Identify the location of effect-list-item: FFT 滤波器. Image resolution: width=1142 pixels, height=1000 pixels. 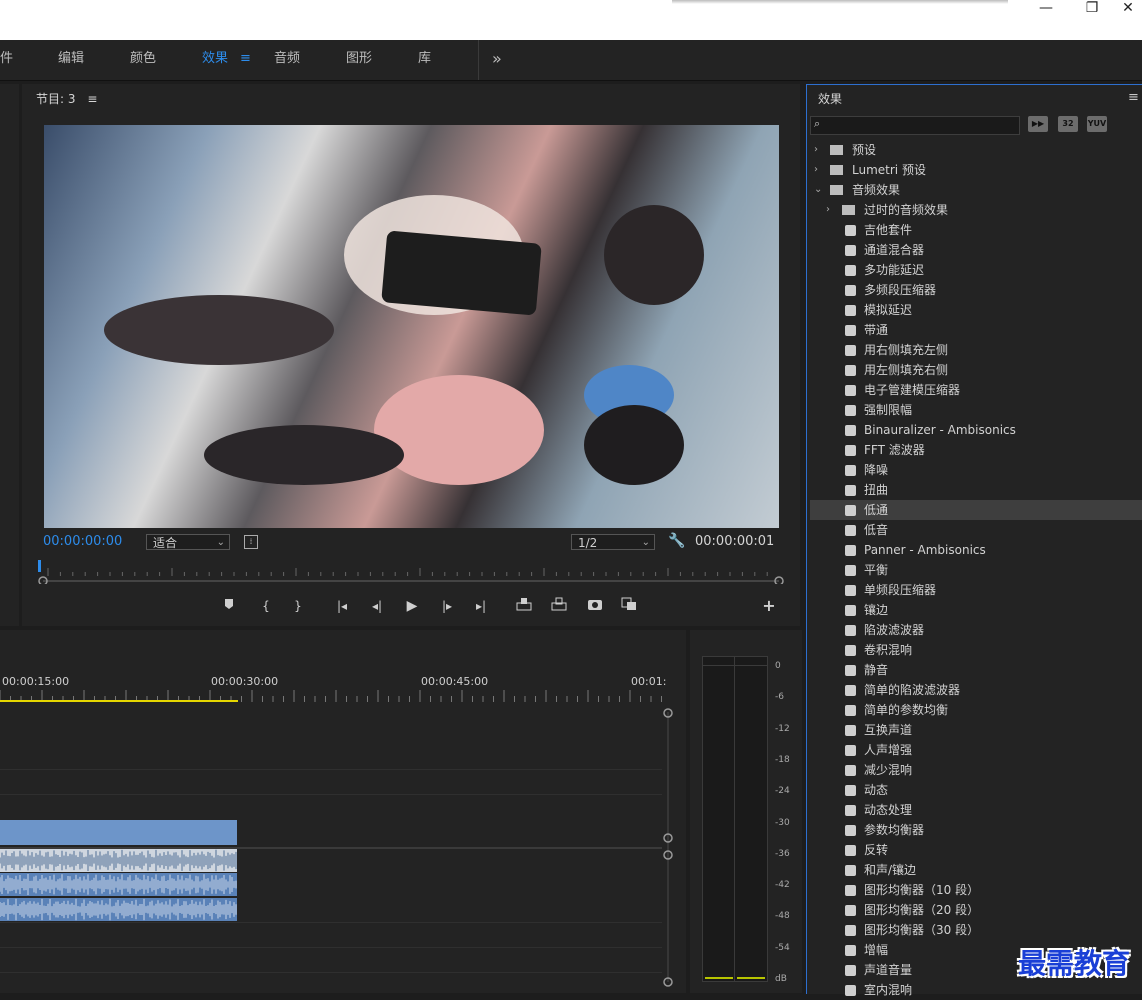
(976, 450).